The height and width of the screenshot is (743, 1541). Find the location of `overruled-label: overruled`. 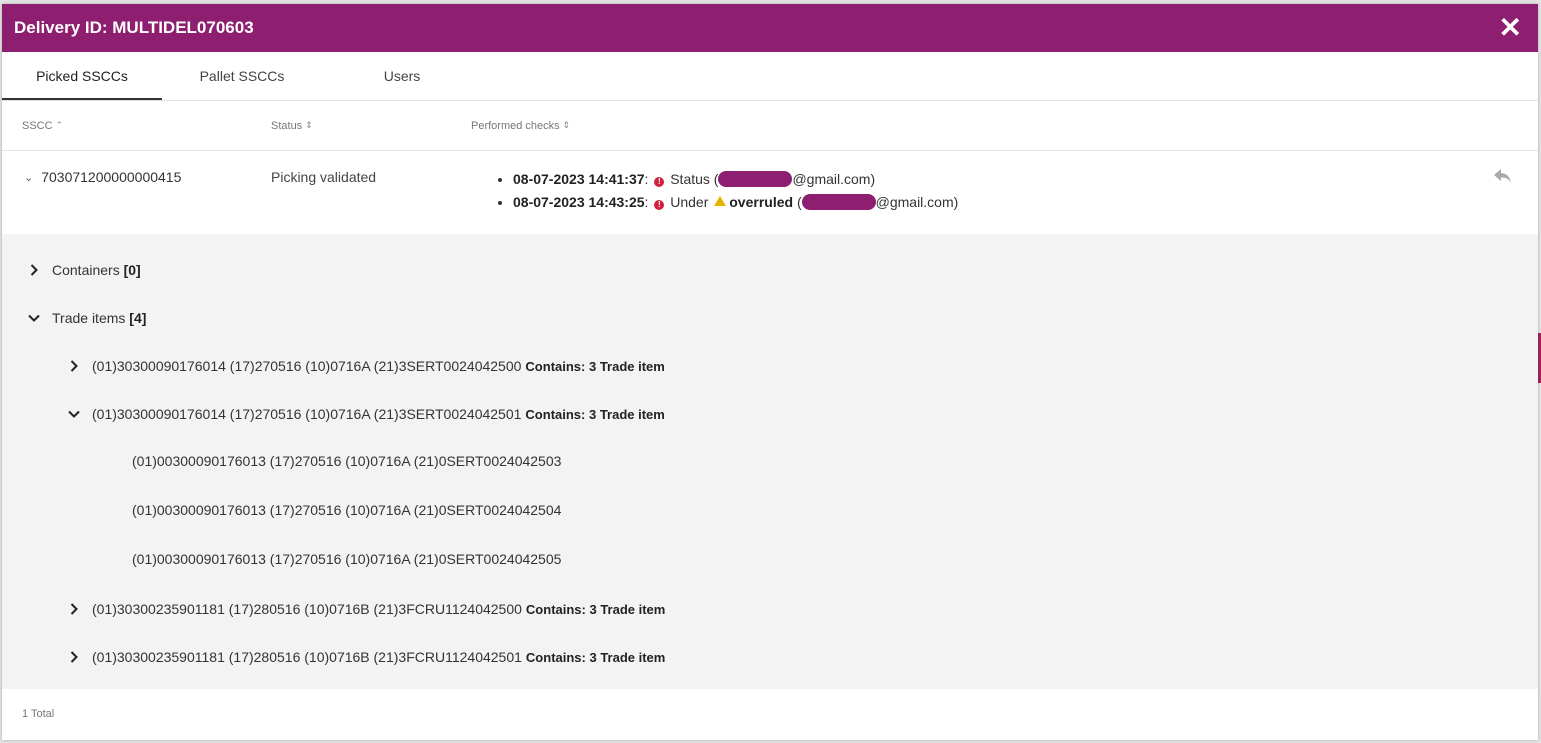

overruled-label: overruled is located at coordinates (761, 202).